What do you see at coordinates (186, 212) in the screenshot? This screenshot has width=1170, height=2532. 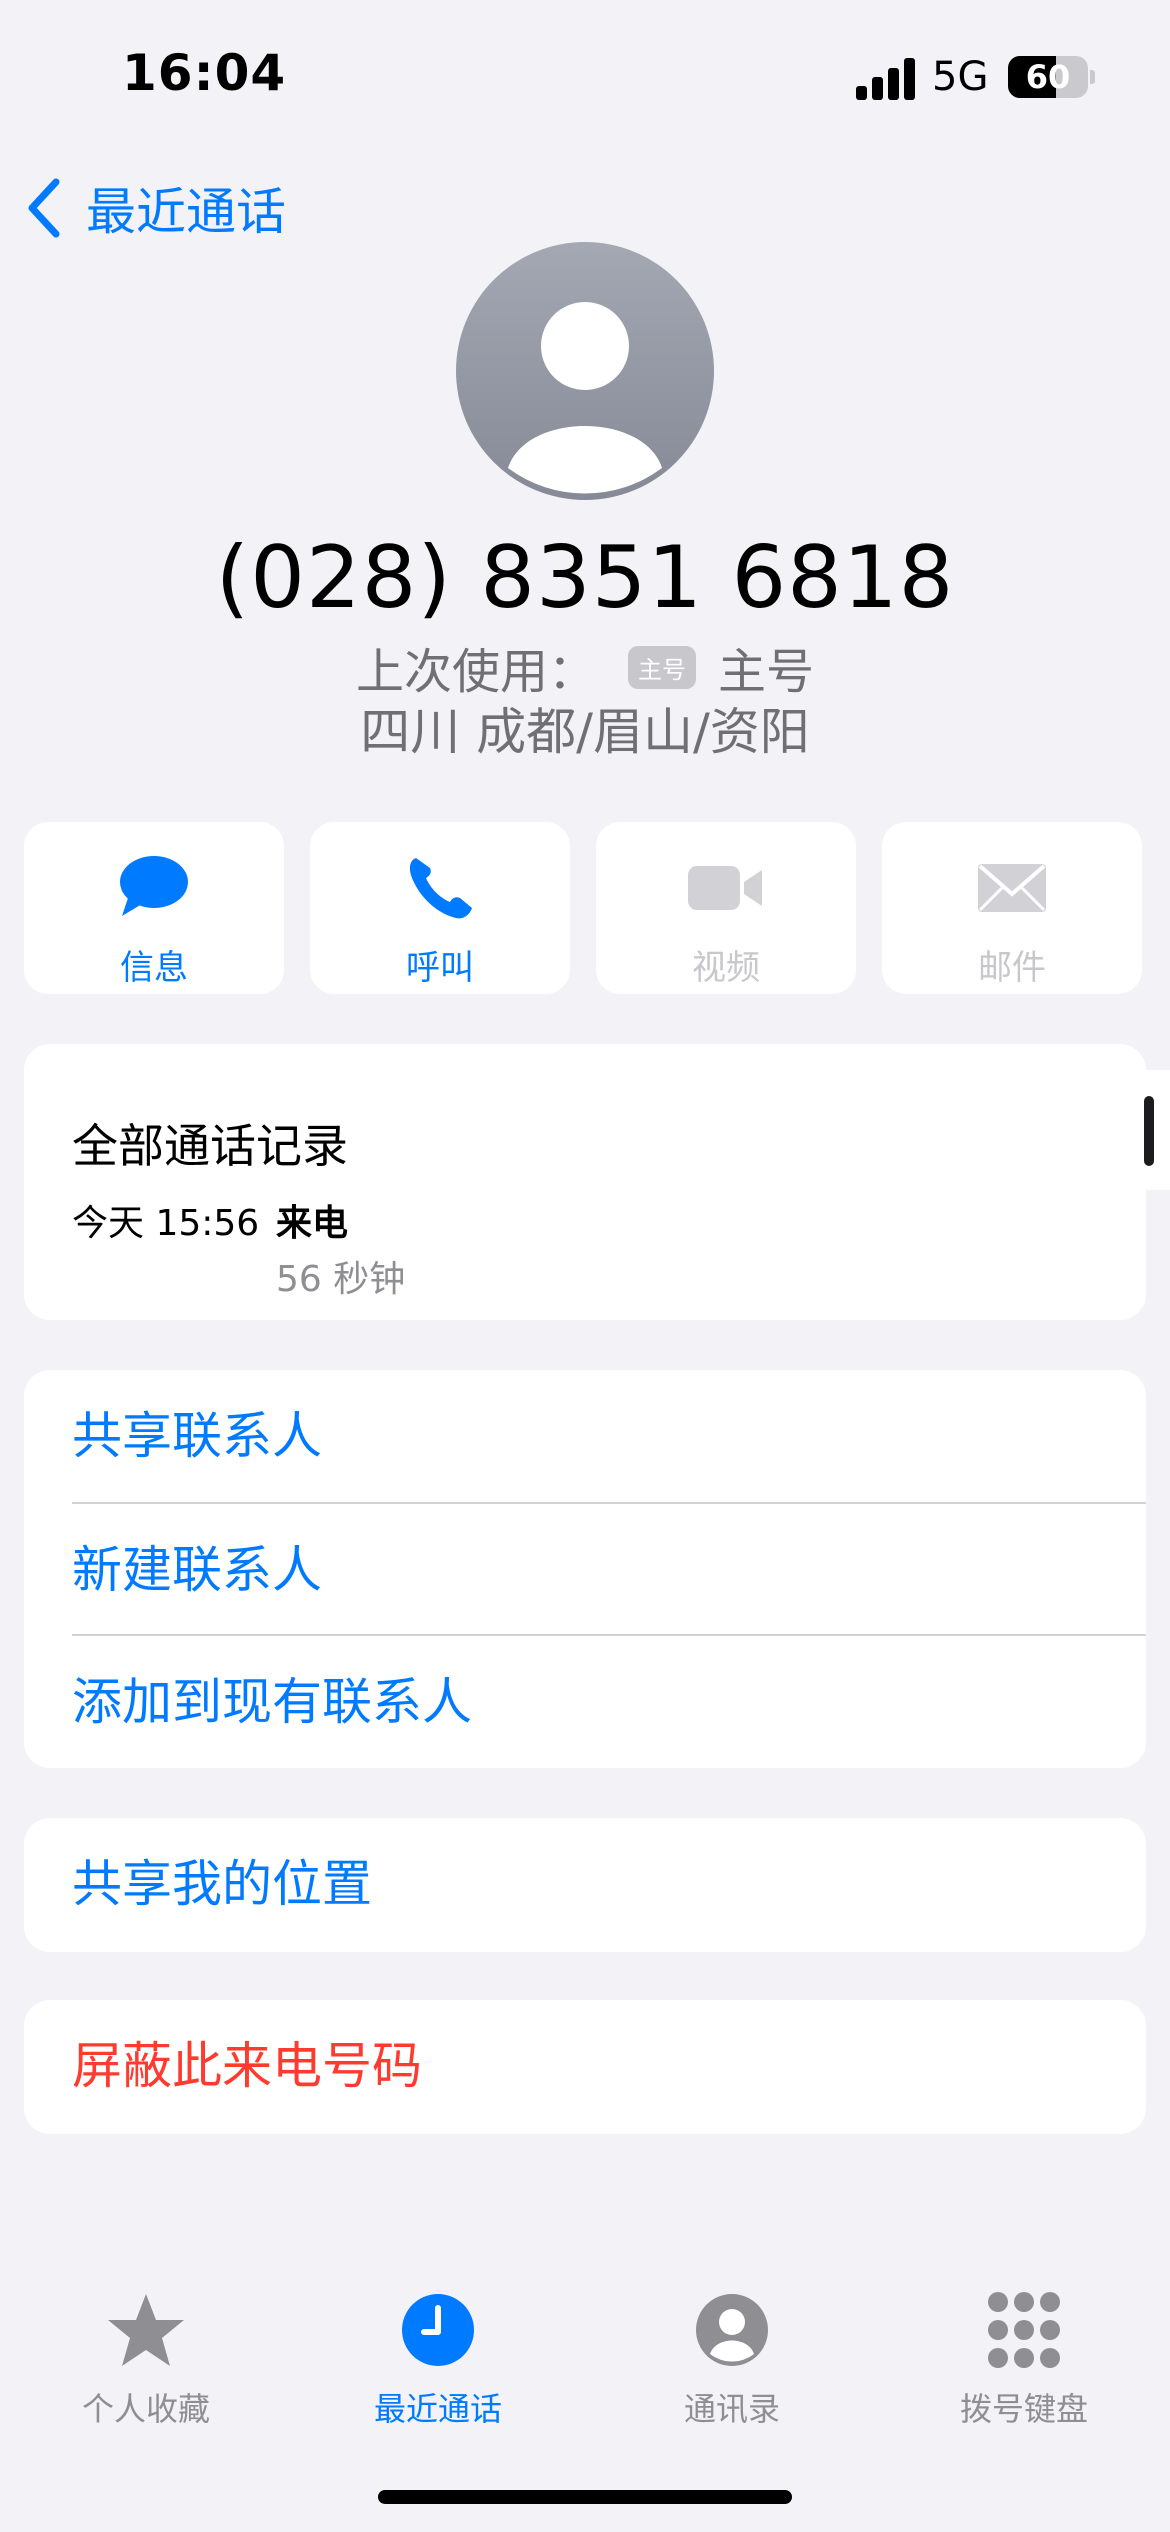 I see `back-label: 最近通话` at bounding box center [186, 212].